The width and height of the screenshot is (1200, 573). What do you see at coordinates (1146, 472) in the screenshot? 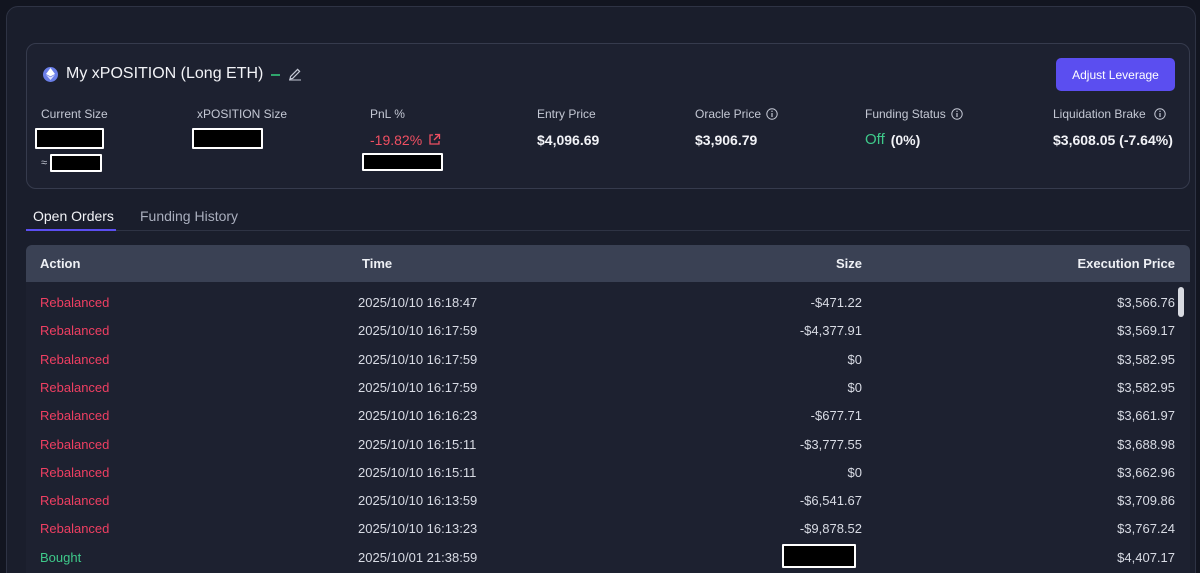
I see `execution-price-cell: $3,662.96` at bounding box center [1146, 472].